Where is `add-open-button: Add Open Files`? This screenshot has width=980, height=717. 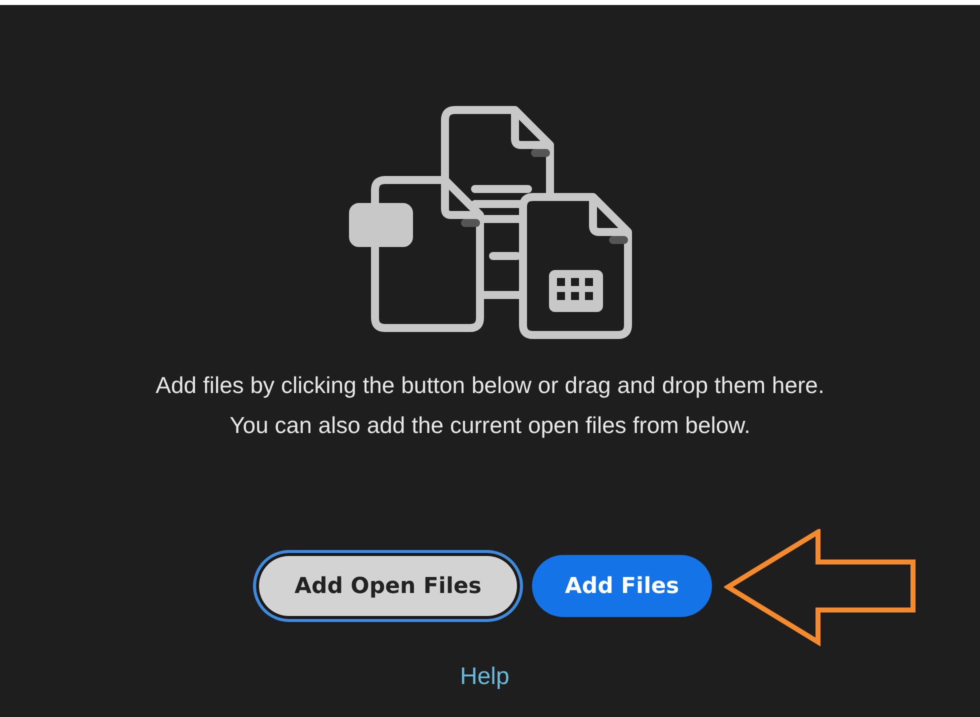 add-open-button: Add Open Files is located at coordinates (388, 586).